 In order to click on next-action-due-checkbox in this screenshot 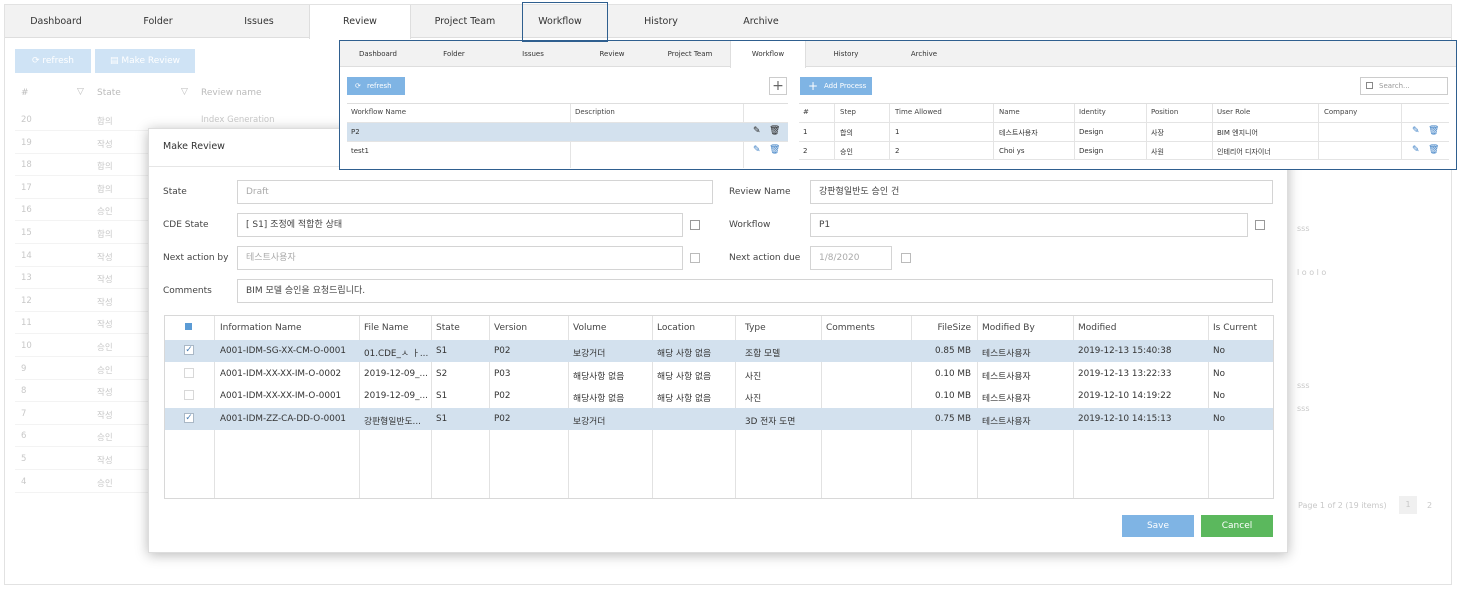, I will do `click(906, 258)`.